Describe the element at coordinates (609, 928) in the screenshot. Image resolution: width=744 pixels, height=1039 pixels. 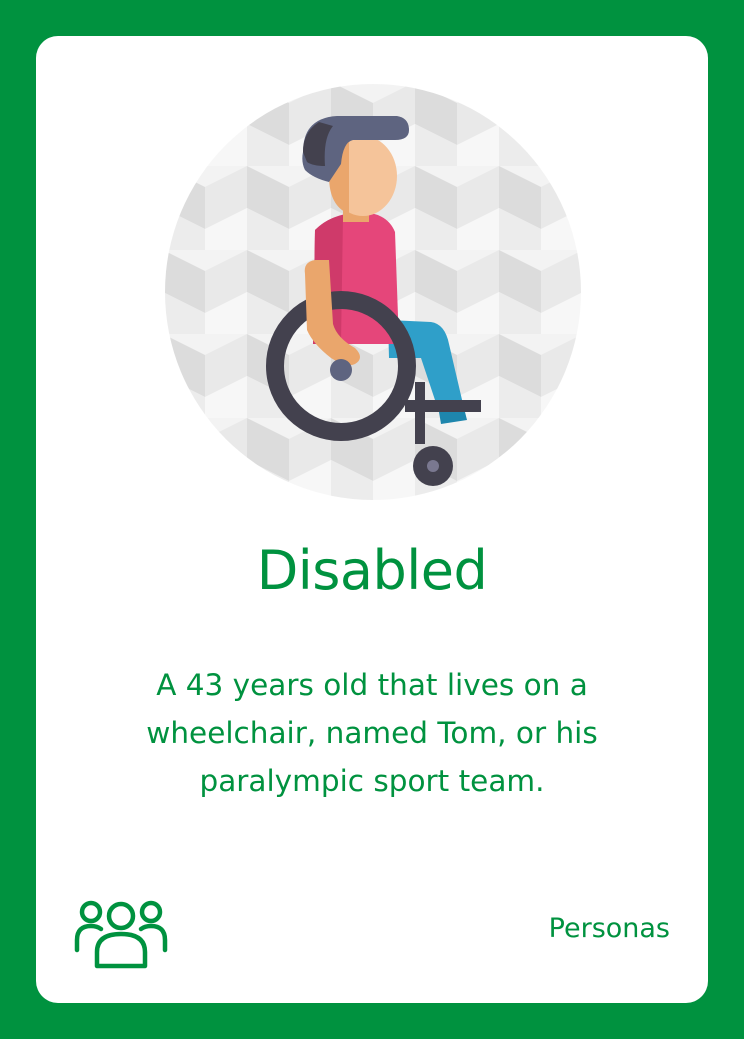
I see `category-label: Personas` at that location.